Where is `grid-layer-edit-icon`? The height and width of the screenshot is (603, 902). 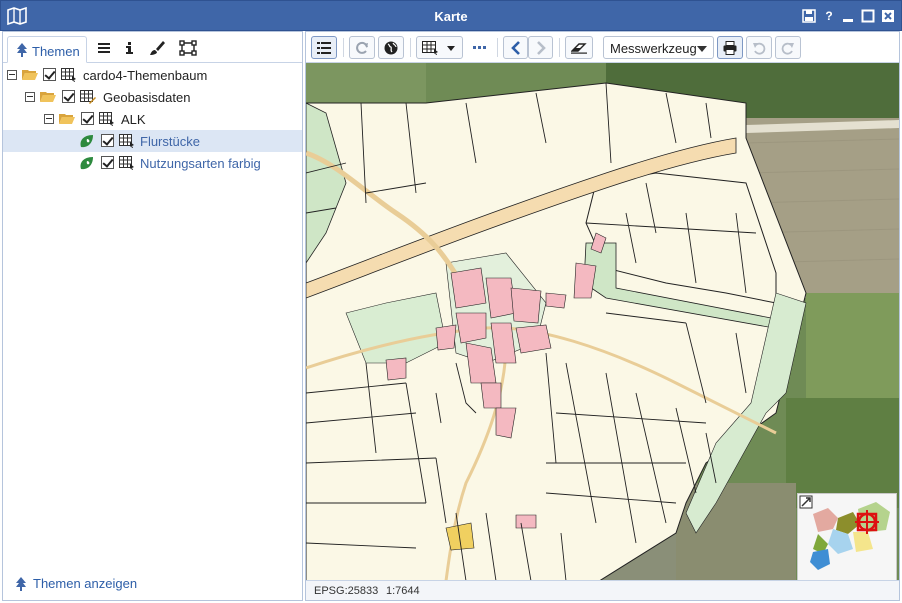 grid-layer-edit-icon is located at coordinates (88, 97).